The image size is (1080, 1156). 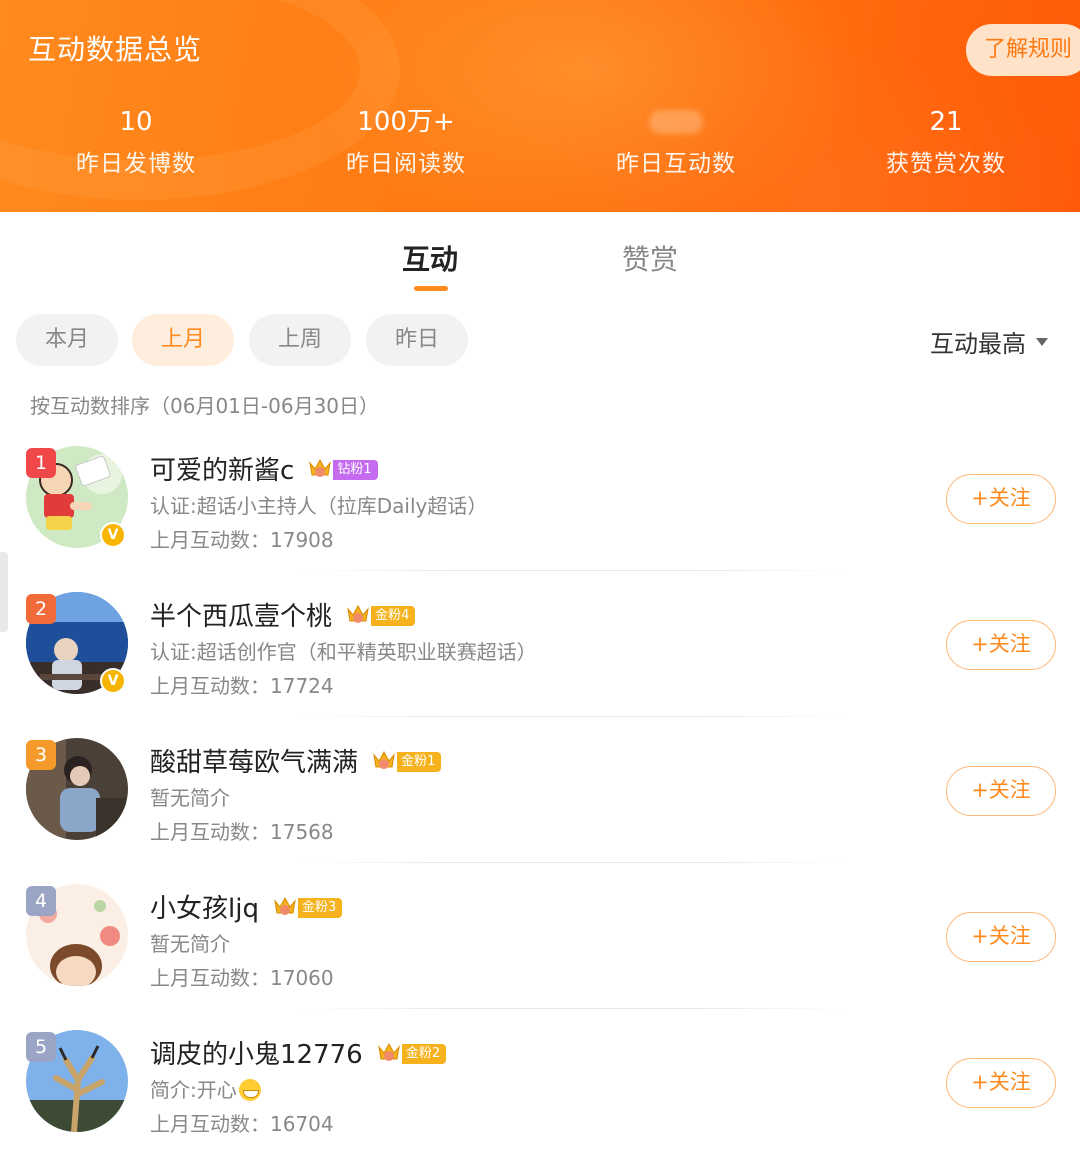 I want to click on name-line: 可爱的新酱c 钻粉1, so click(x=264, y=468).